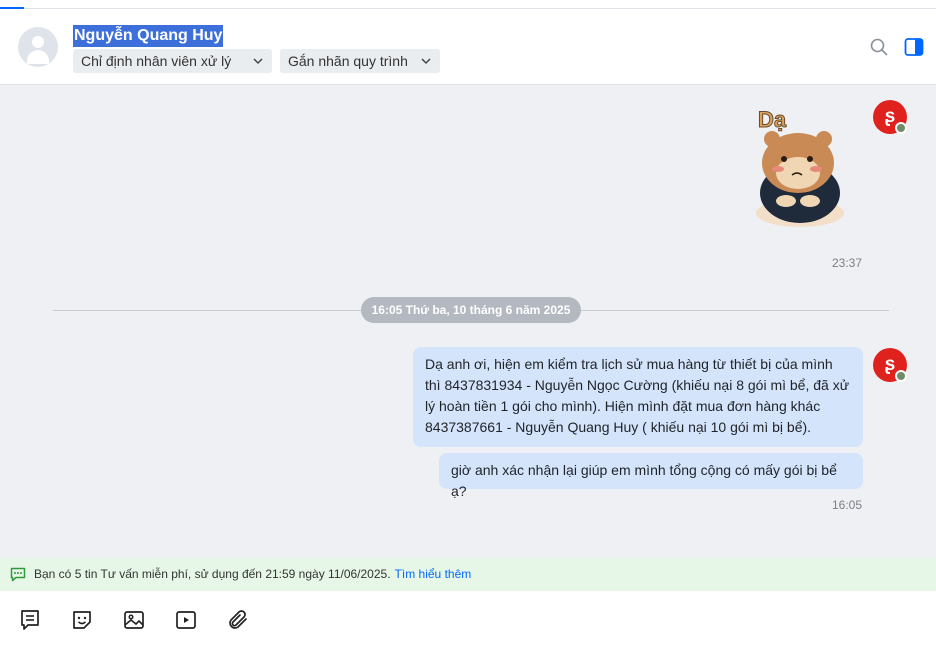  I want to click on quick-message-icon, so click(30, 620).